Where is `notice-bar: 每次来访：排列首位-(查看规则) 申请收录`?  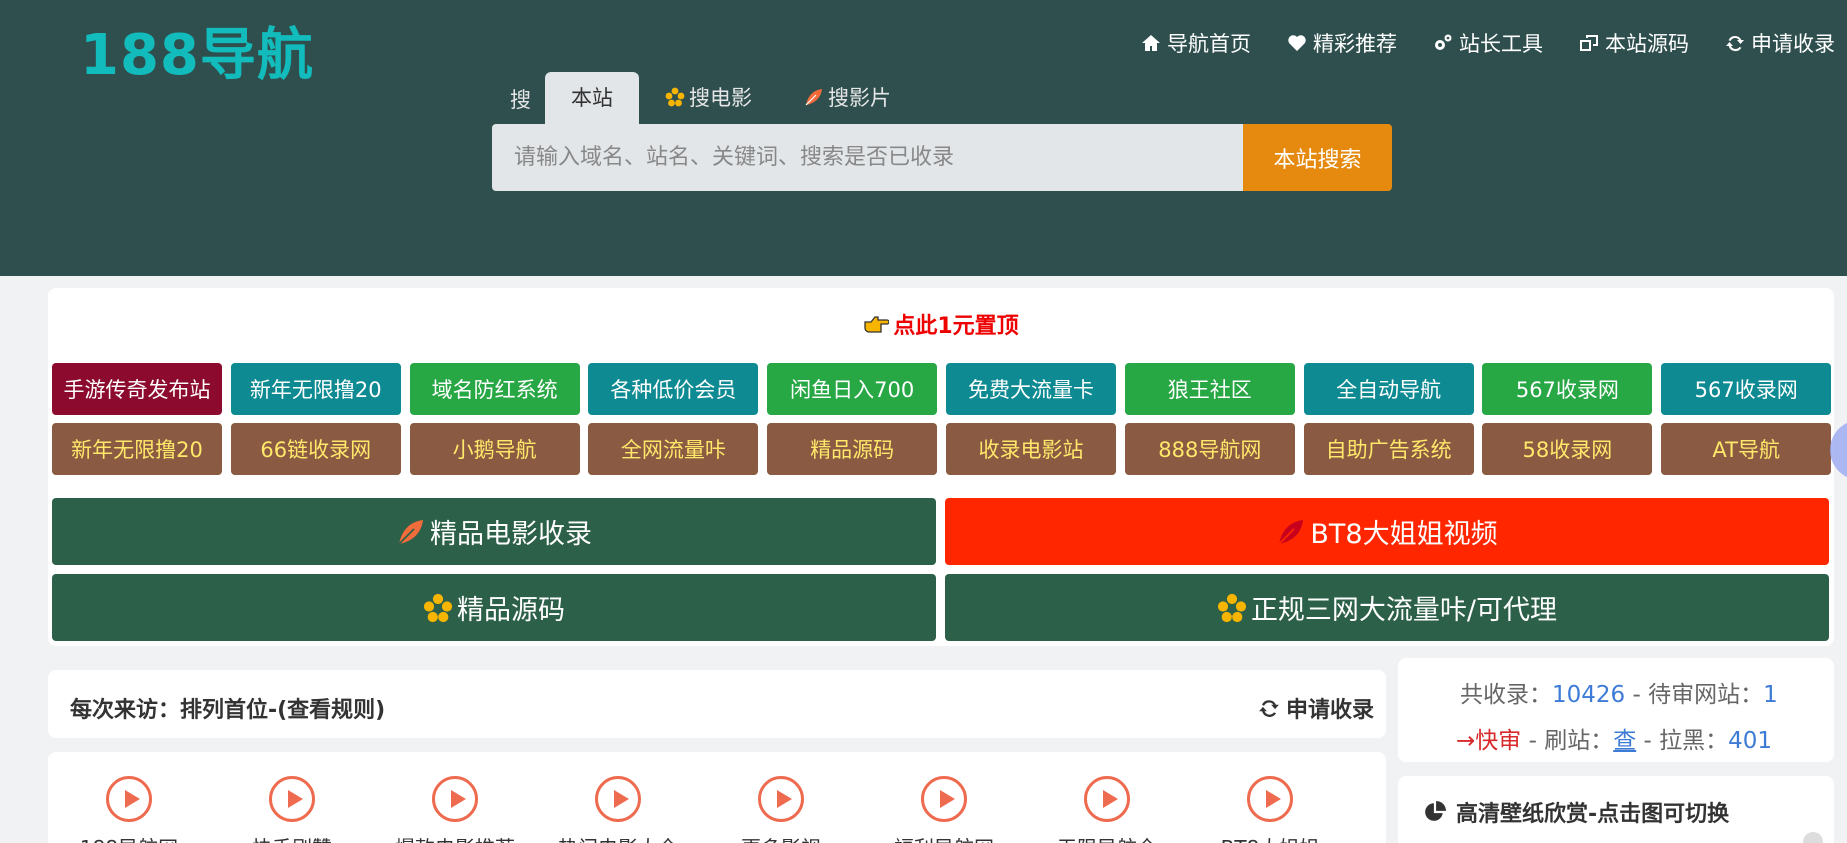 notice-bar: 每次来访：排列首位-(查看规则) 申请收录 is located at coordinates (717, 704).